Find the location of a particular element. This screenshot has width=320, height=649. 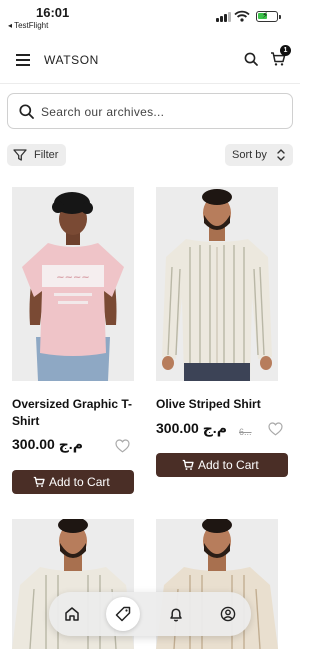

home-icon is located at coordinates (72, 614).